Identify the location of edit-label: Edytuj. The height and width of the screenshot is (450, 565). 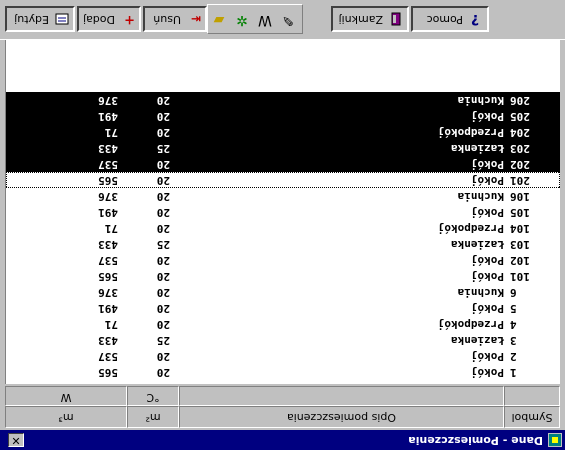
(31, 19).